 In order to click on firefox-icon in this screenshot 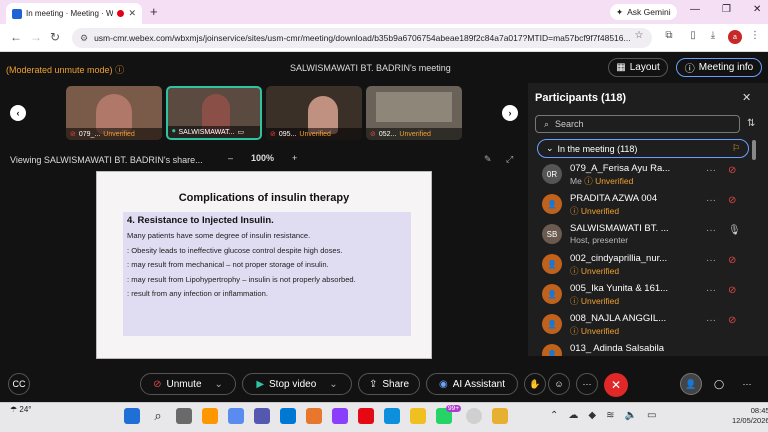, I will do `click(314, 416)`.